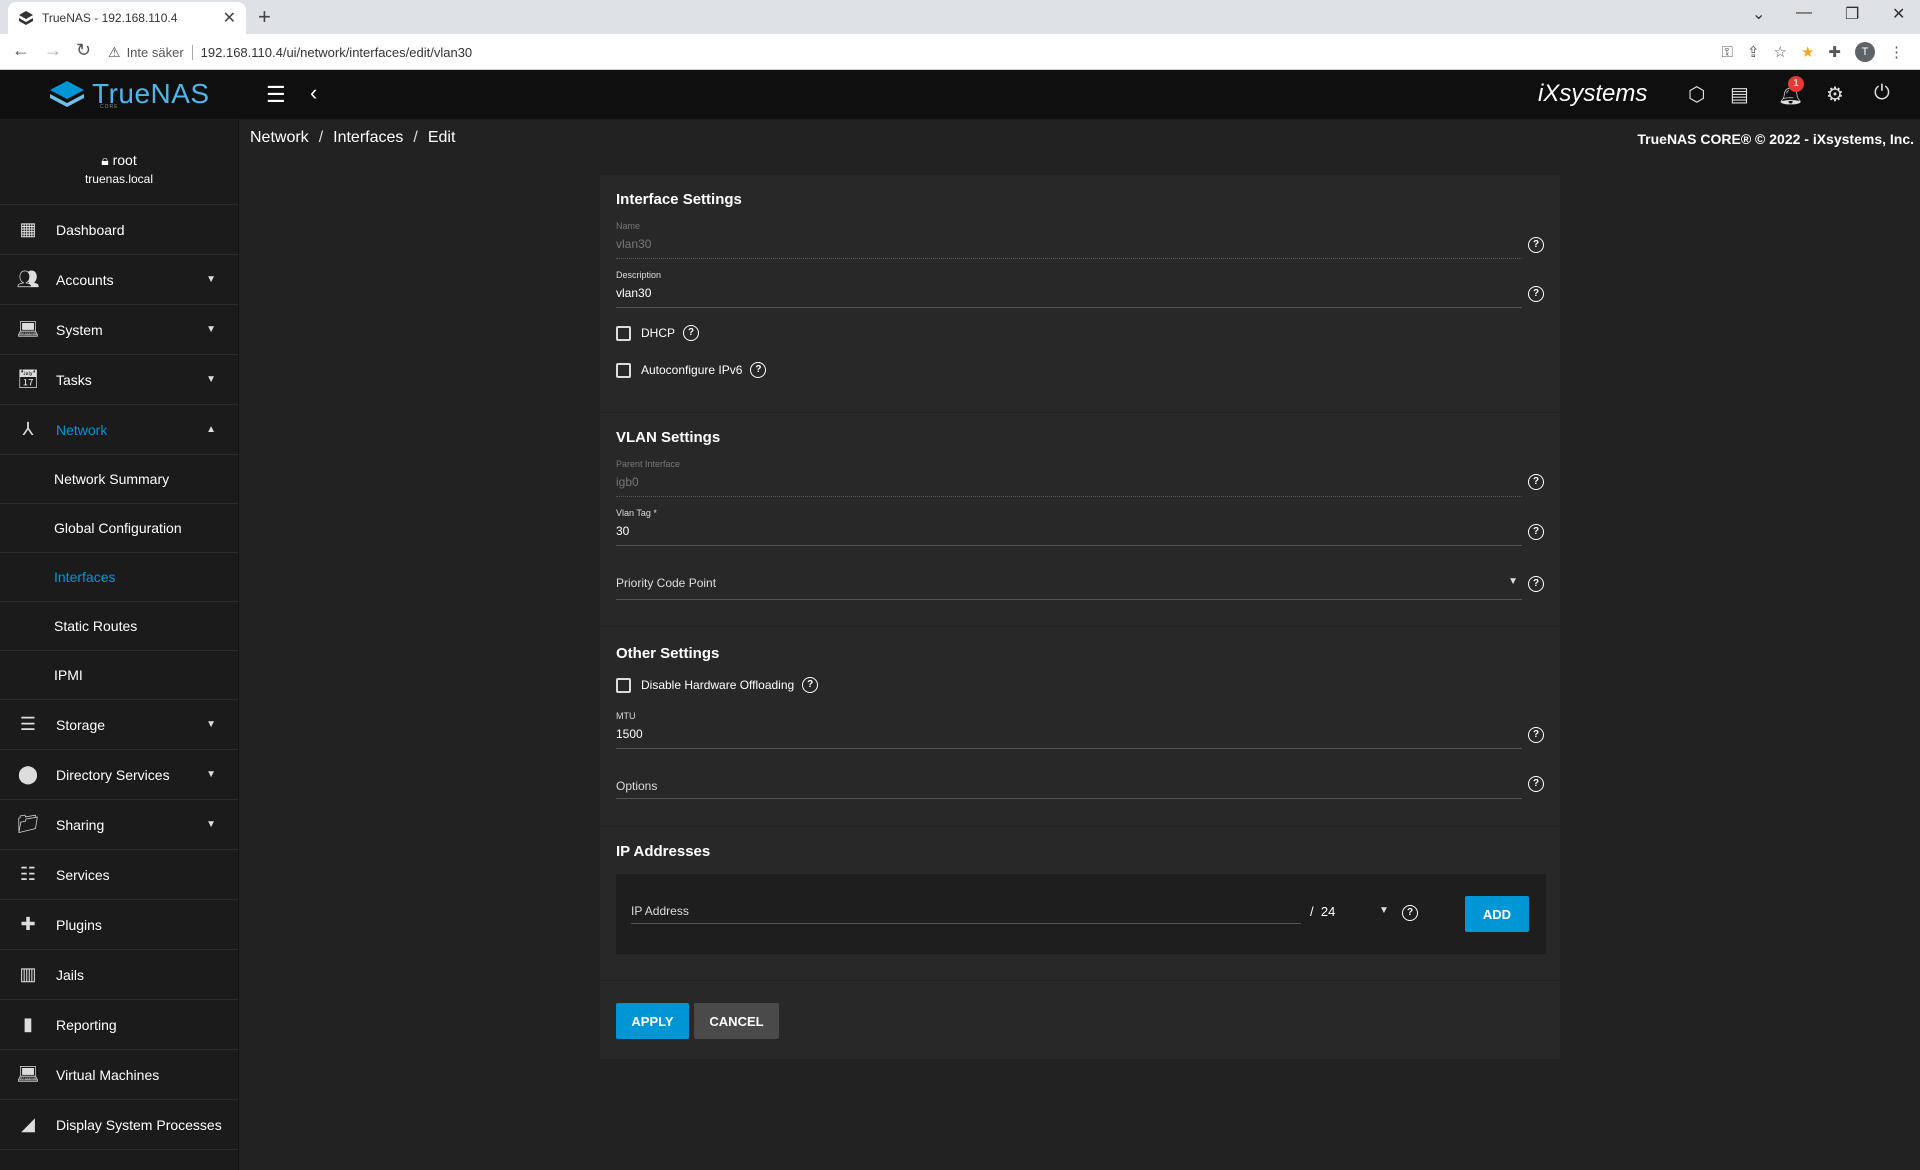 This screenshot has width=1920, height=1170. What do you see at coordinates (966, 911) in the screenshot?
I see `ip-address-input: IP Address` at bounding box center [966, 911].